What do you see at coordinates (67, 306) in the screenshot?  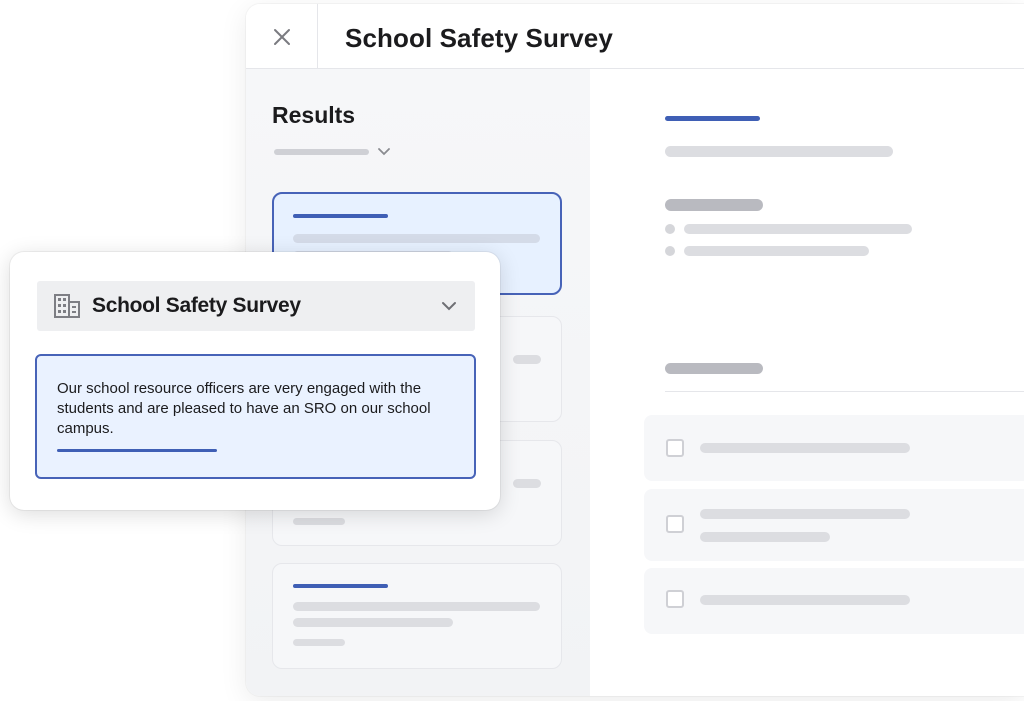 I see `building-icon` at bounding box center [67, 306].